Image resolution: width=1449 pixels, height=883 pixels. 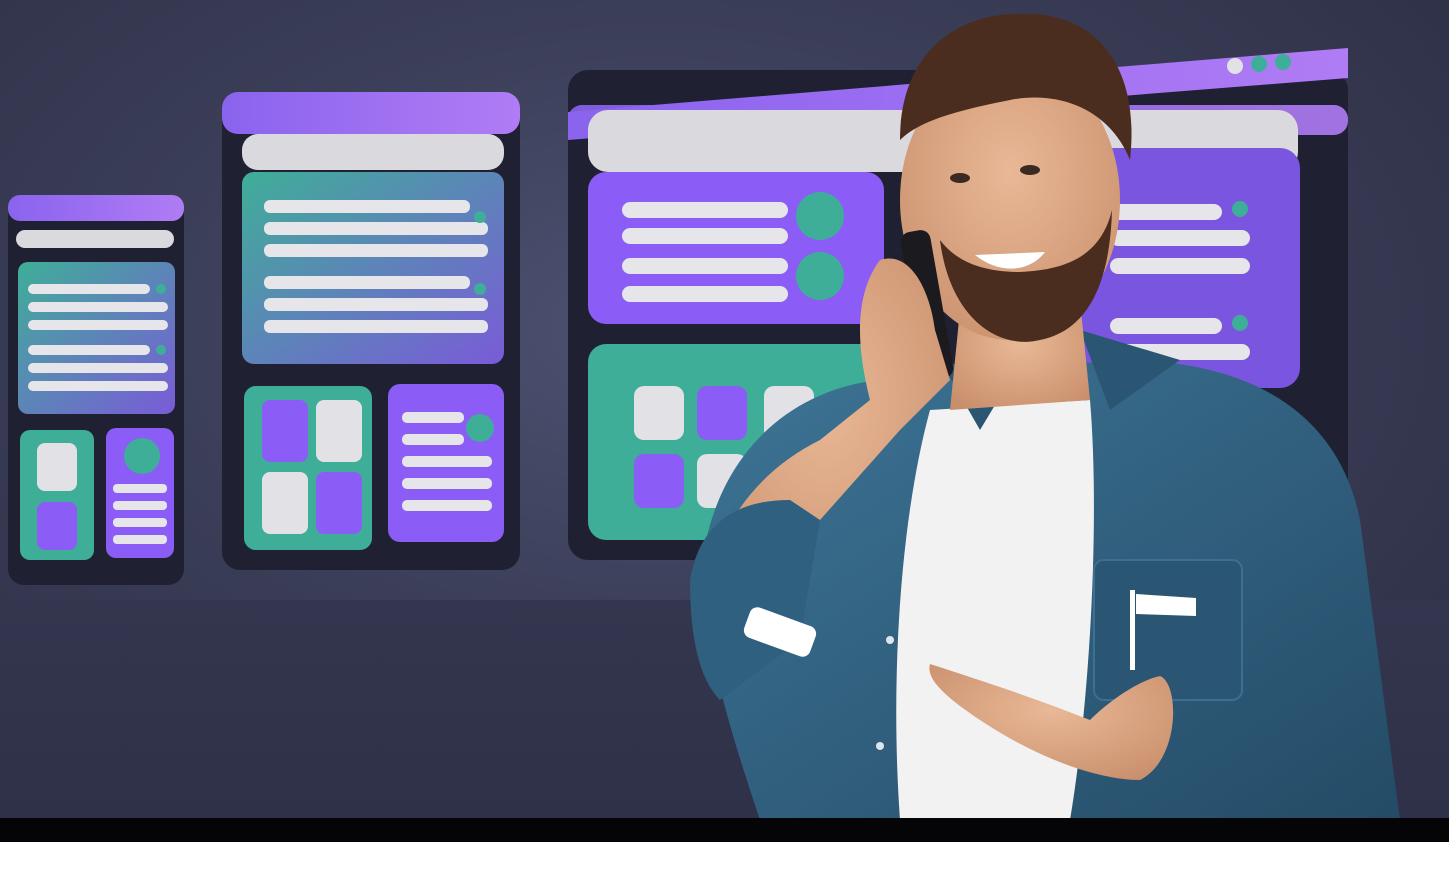 I want to click on mockup-card-medium, so click(x=371, y=331).